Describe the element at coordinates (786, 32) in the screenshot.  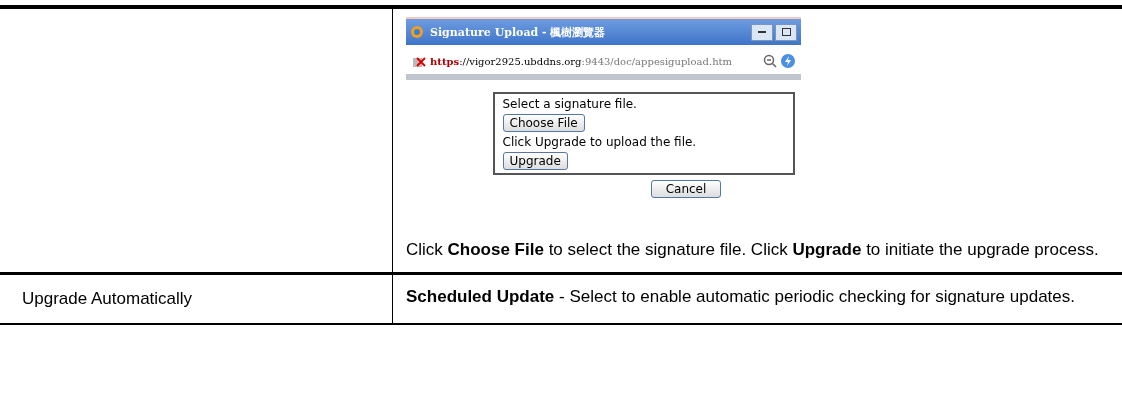
I see `maximize-button` at that location.